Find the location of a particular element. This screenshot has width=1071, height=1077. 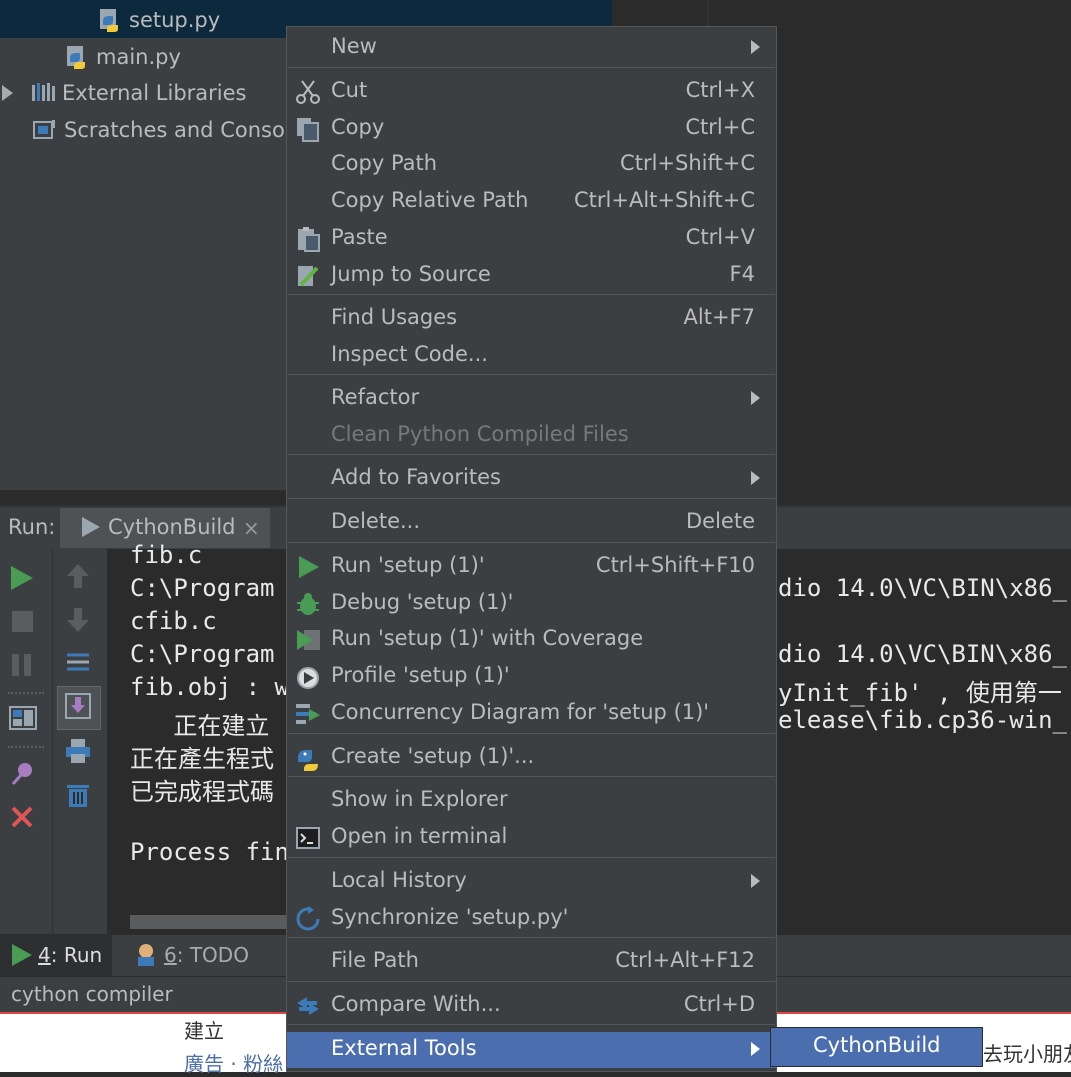

copy-icon is located at coordinates (308, 129).